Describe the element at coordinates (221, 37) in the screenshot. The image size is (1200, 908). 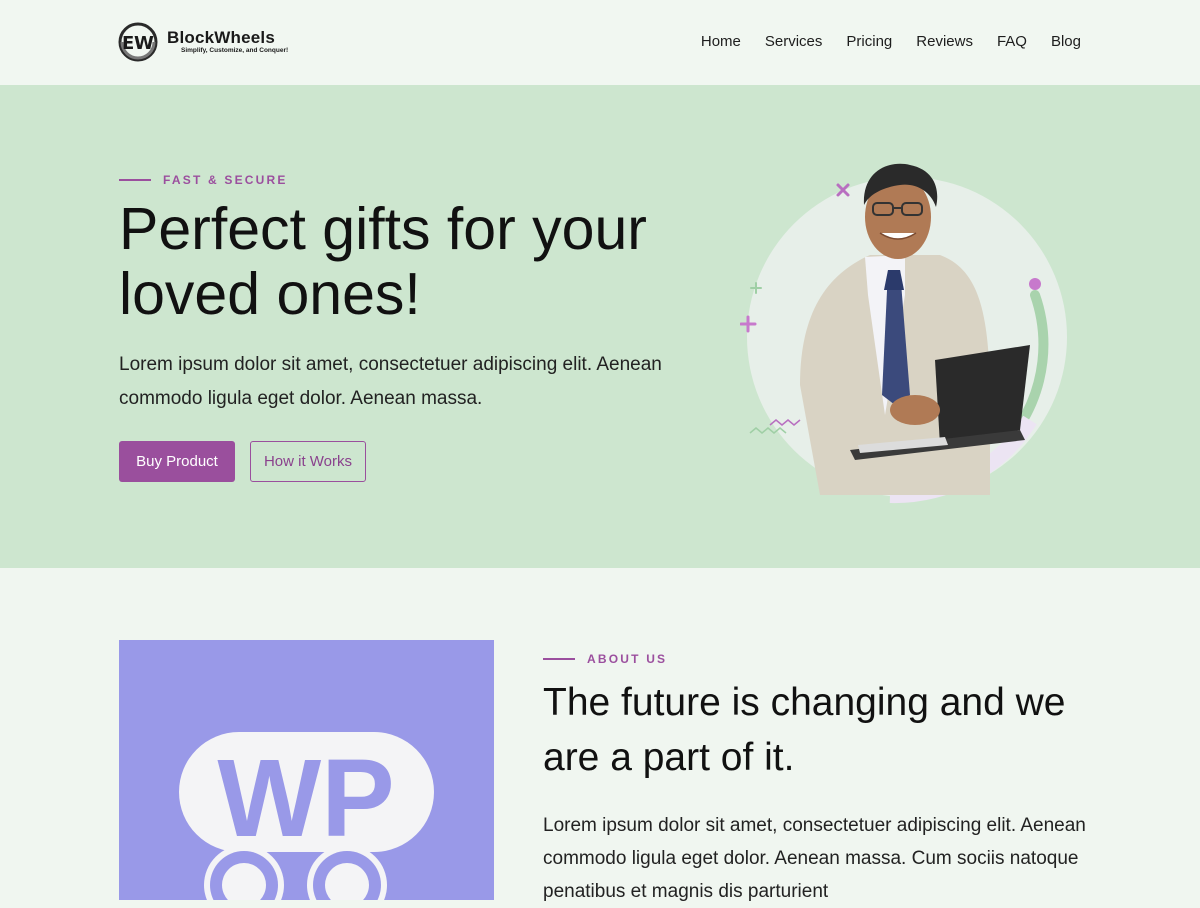
I see `brand-name: BlockWheels` at that location.